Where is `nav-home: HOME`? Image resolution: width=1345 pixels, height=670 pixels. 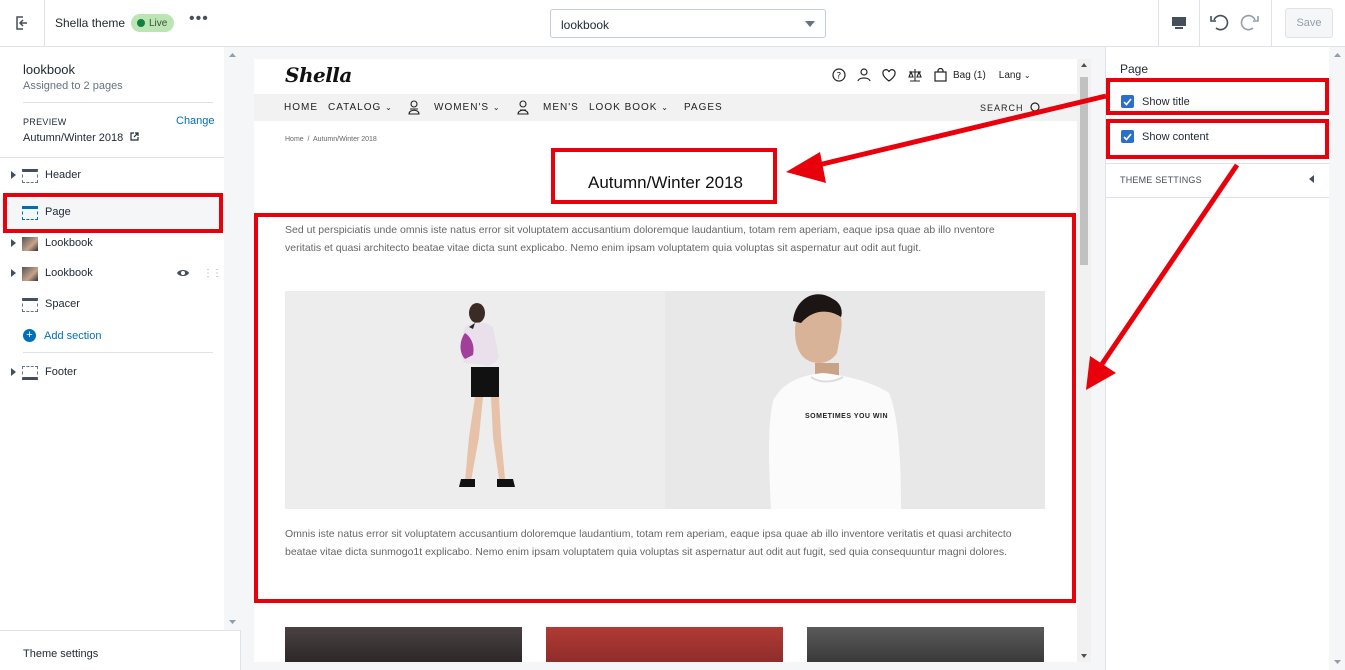 nav-home: HOME is located at coordinates (301, 107).